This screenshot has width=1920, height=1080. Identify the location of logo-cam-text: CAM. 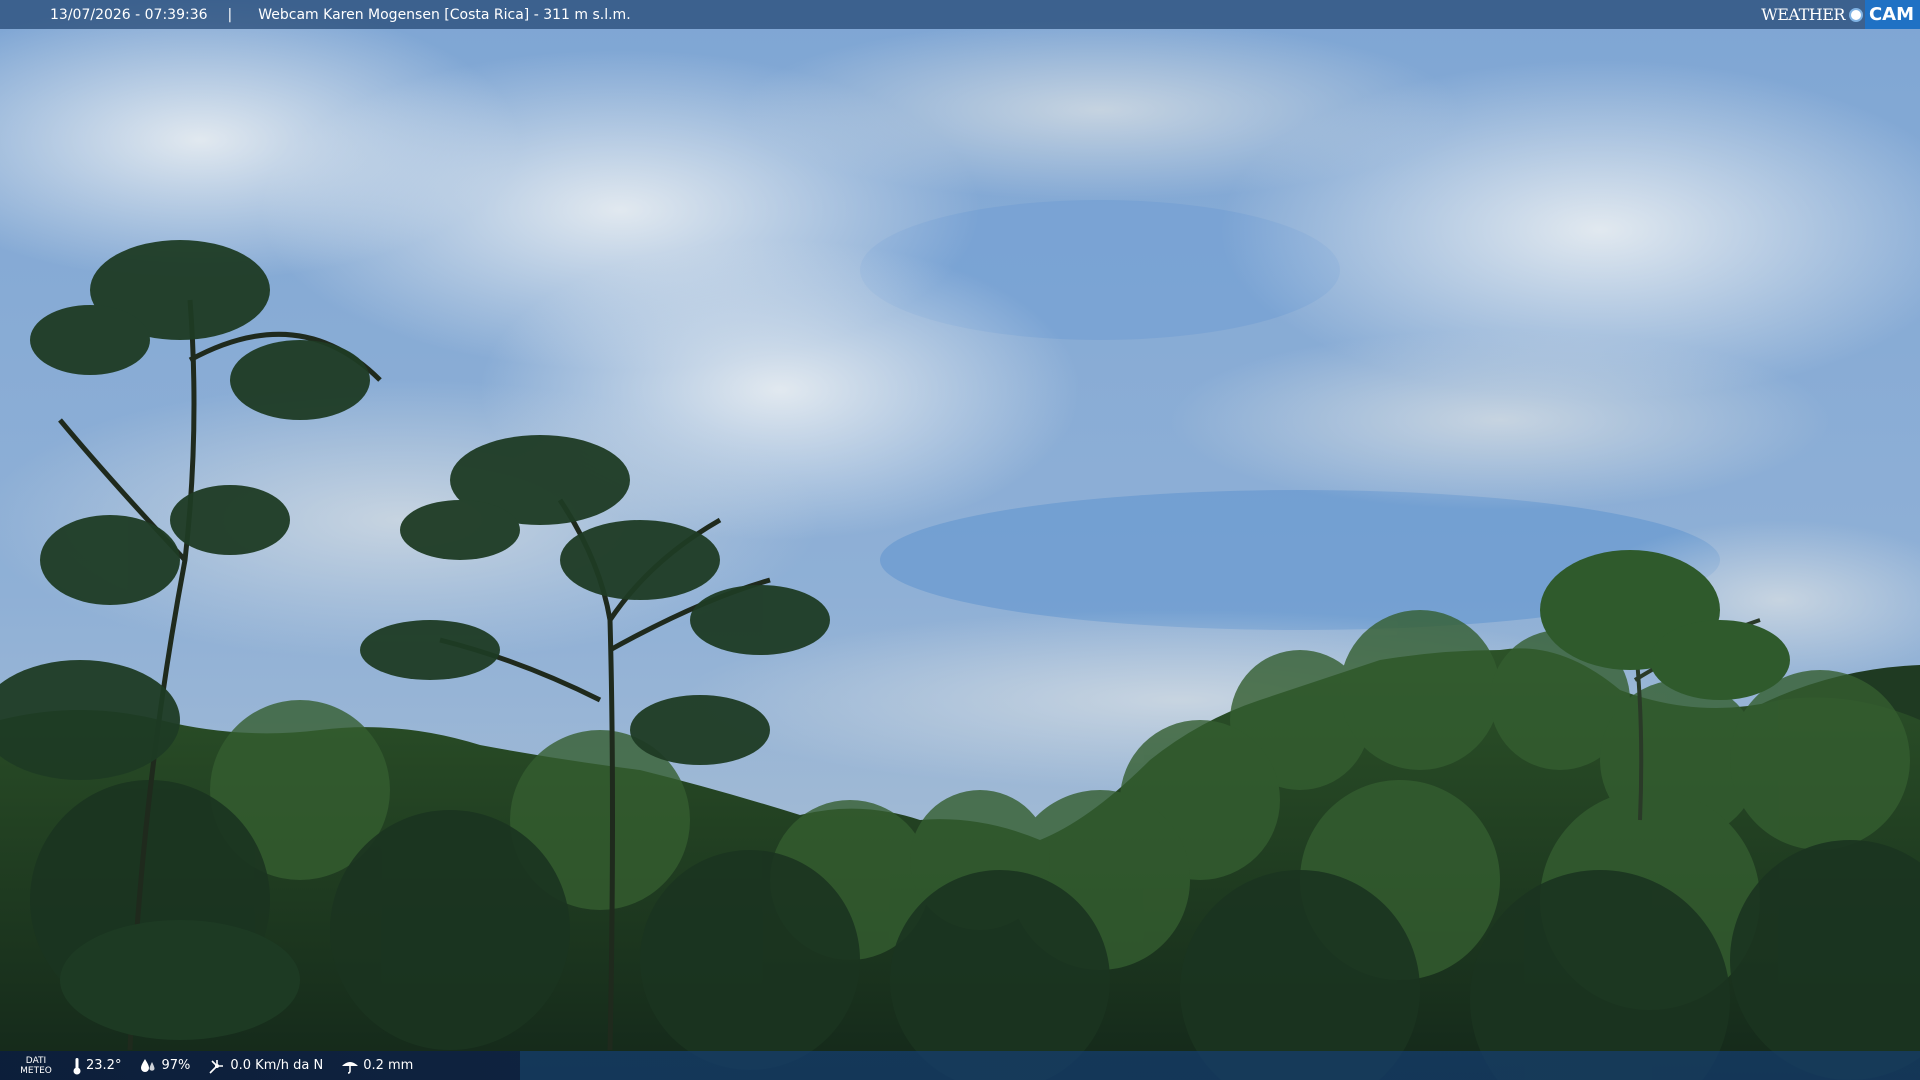
(1892, 14).